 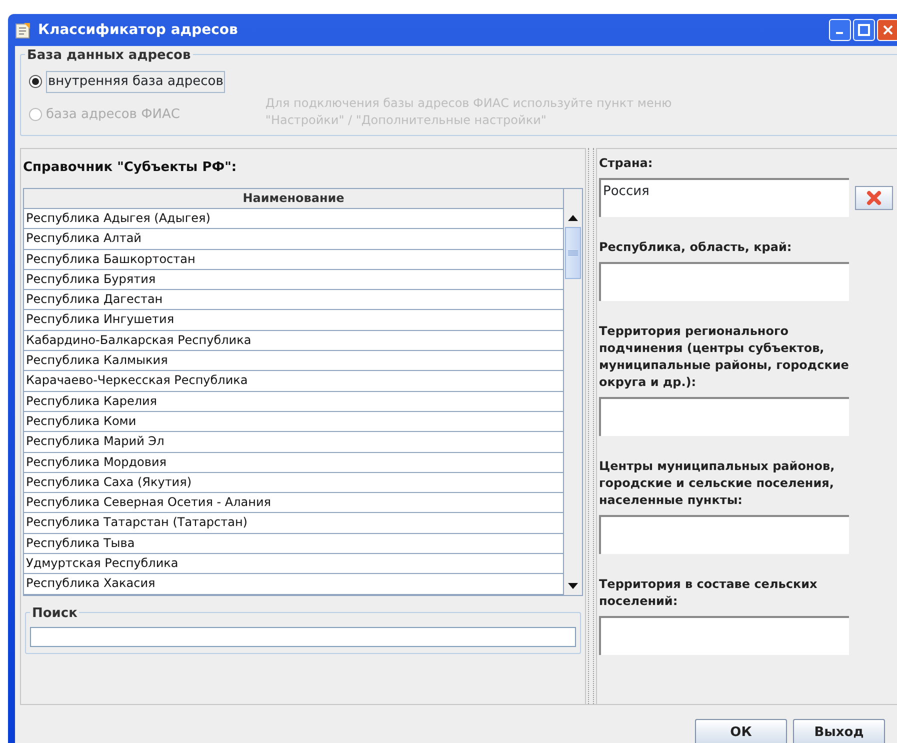 I want to click on table-cell: Республика Алтай, so click(x=294, y=239).